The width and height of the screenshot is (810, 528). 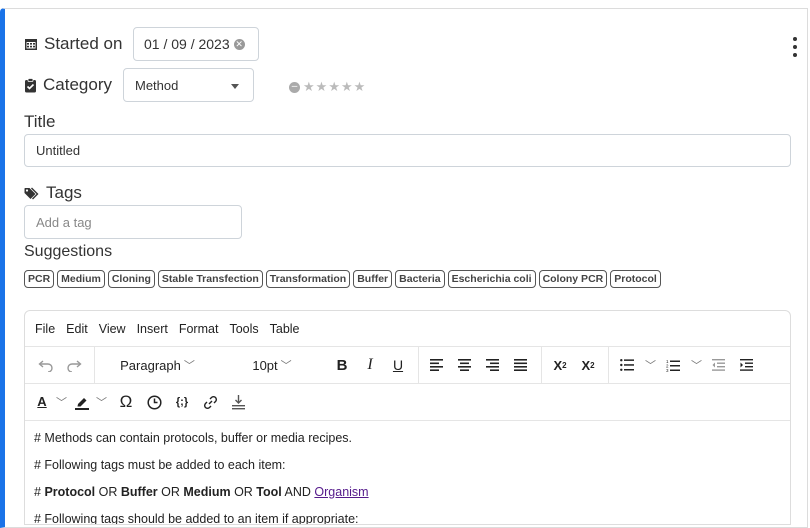 I want to click on font-size-select: 10pt ﹀, so click(x=272, y=365).